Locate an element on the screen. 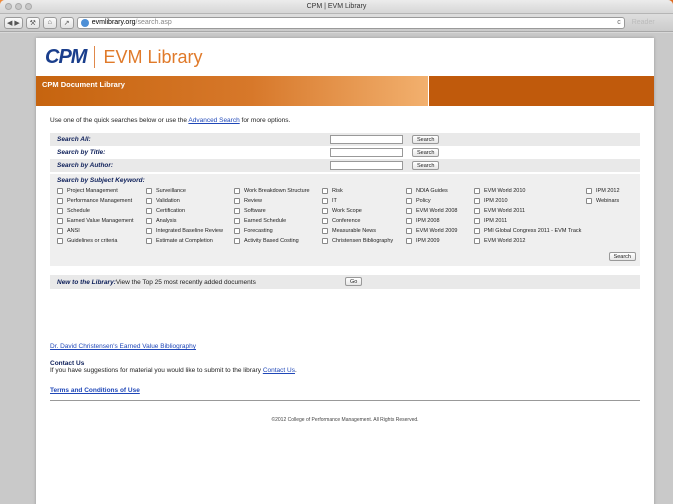  keyword-checkbox-item: IPM 2012 is located at coordinates (603, 191).